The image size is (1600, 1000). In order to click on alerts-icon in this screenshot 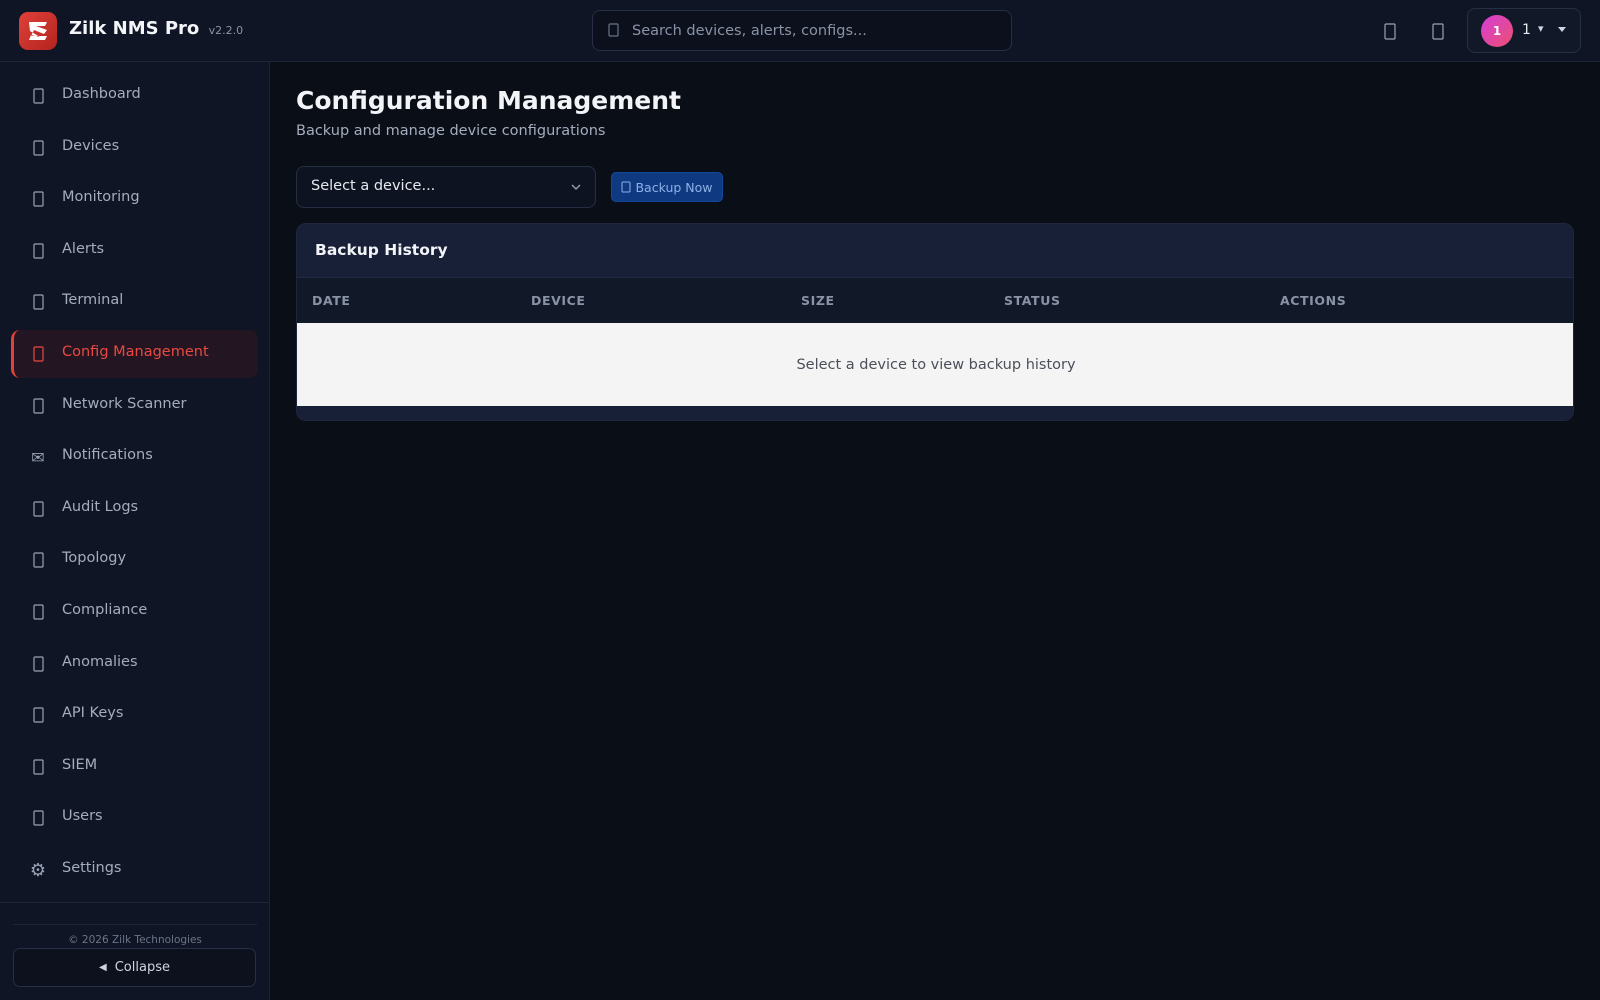, I will do `click(38, 251)`.